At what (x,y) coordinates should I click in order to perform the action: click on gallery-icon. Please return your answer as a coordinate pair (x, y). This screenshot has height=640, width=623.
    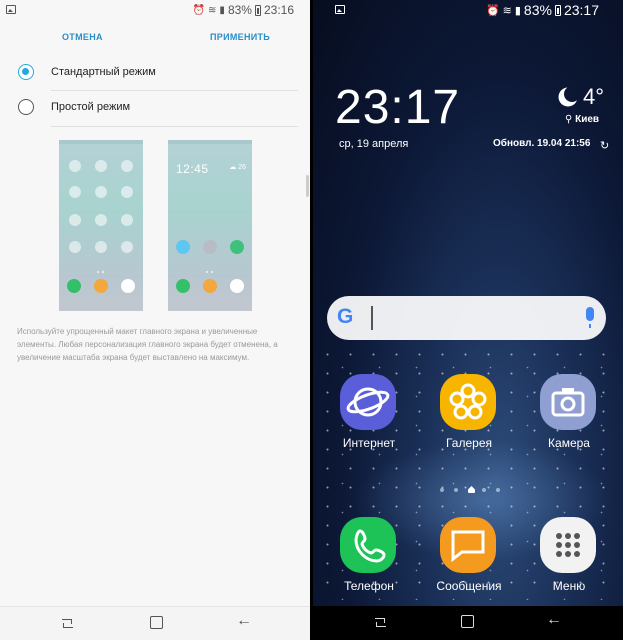
    Looking at the image, I should click on (468, 402).